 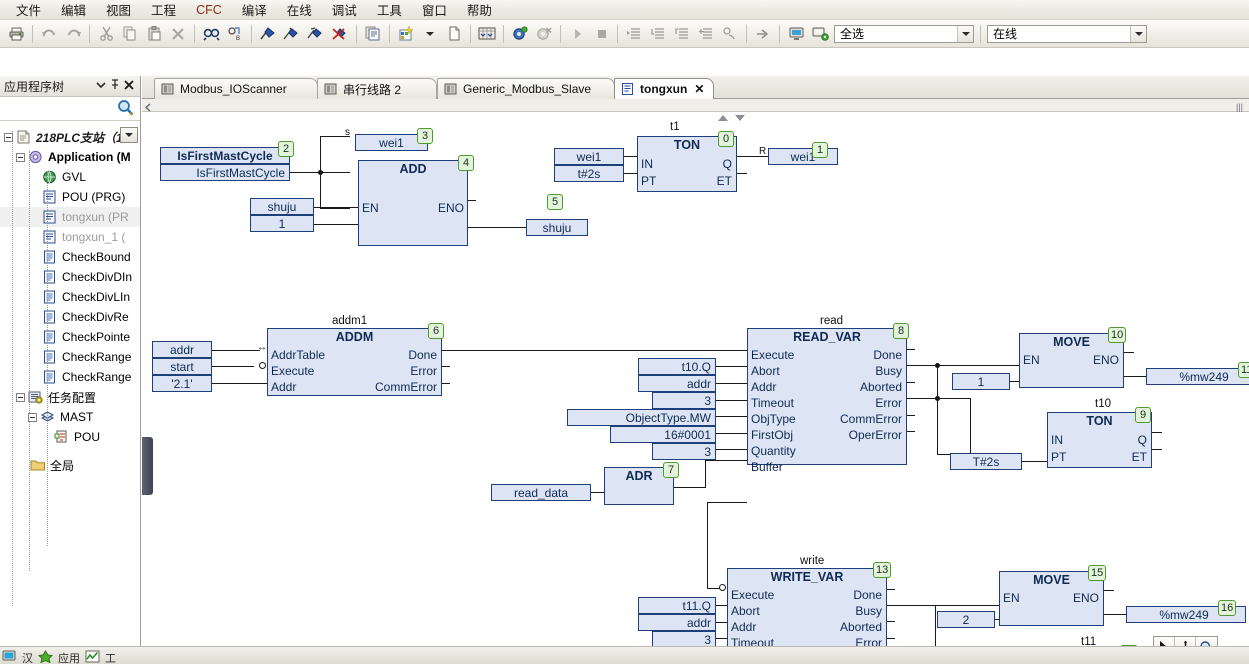 What do you see at coordinates (178, 34) in the screenshot?
I see `delete-icon` at bounding box center [178, 34].